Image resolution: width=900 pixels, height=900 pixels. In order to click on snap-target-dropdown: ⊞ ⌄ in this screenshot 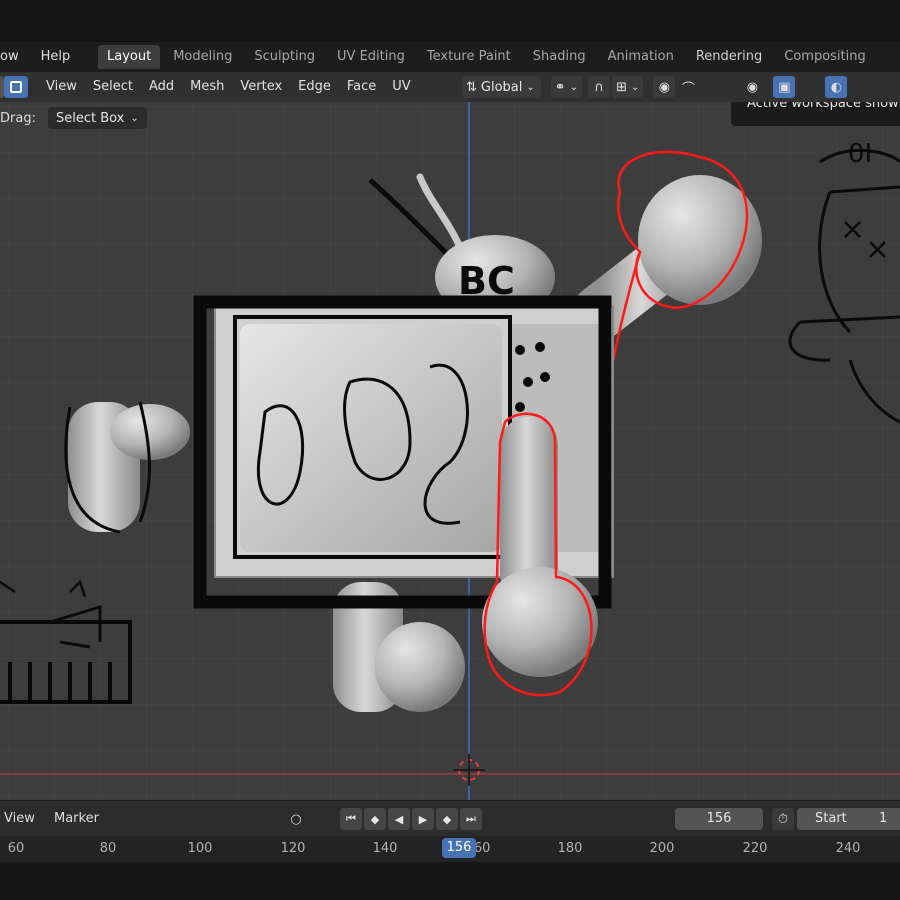, I will do `click(628, 87)`.